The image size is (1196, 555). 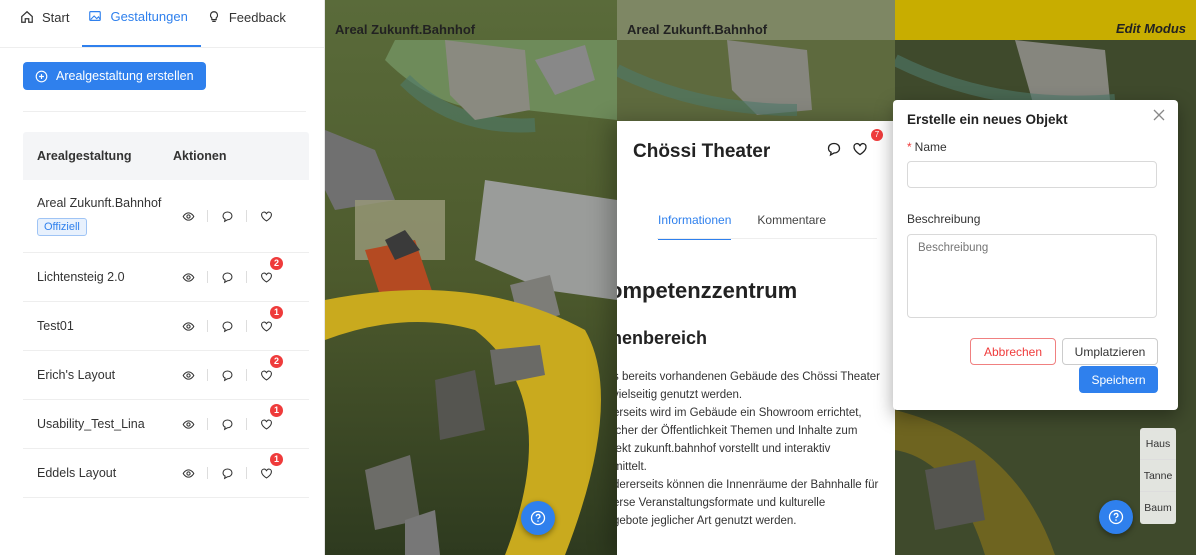 What do you see at coordinates (1158, 444) in the screenshot?
I see `palette-item-haus: Haus` at bounding box center [1158, 444].